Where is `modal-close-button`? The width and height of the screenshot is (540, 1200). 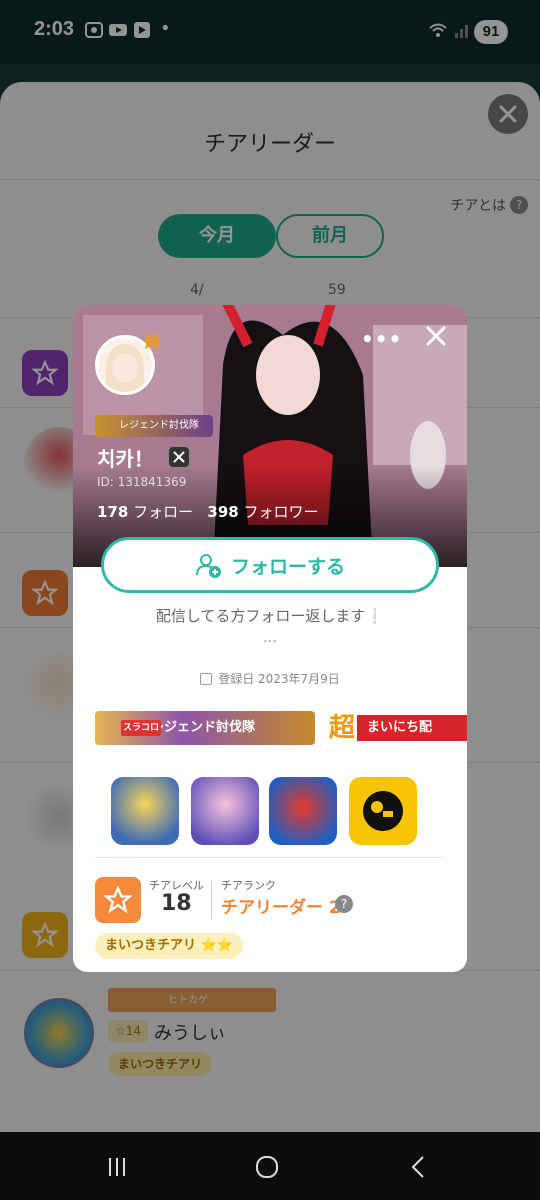
modal-close-button is located at coordinates (436, 336).